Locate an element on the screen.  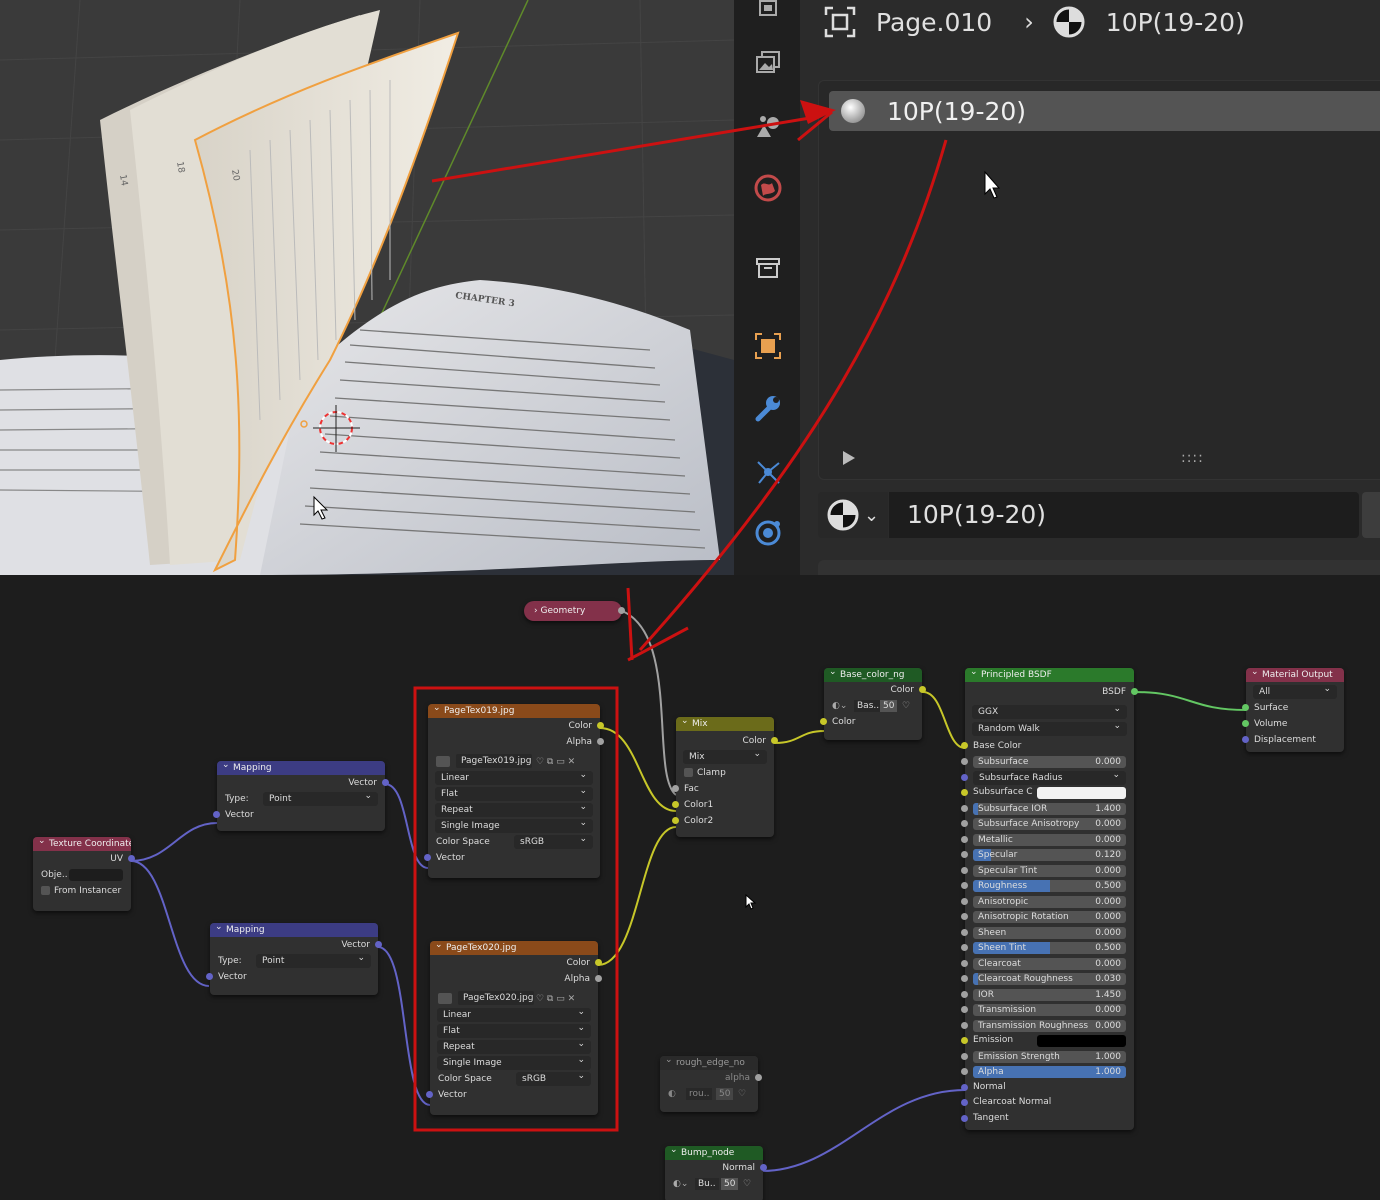
group-name-field: Bas.. is located at coordinates (868, 706).